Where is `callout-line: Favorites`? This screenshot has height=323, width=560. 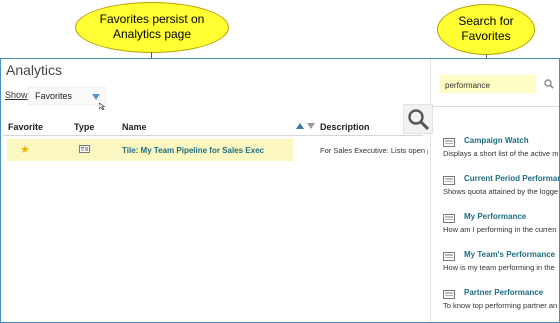
callout-line: Favorites is located at coordinates (486, 36).